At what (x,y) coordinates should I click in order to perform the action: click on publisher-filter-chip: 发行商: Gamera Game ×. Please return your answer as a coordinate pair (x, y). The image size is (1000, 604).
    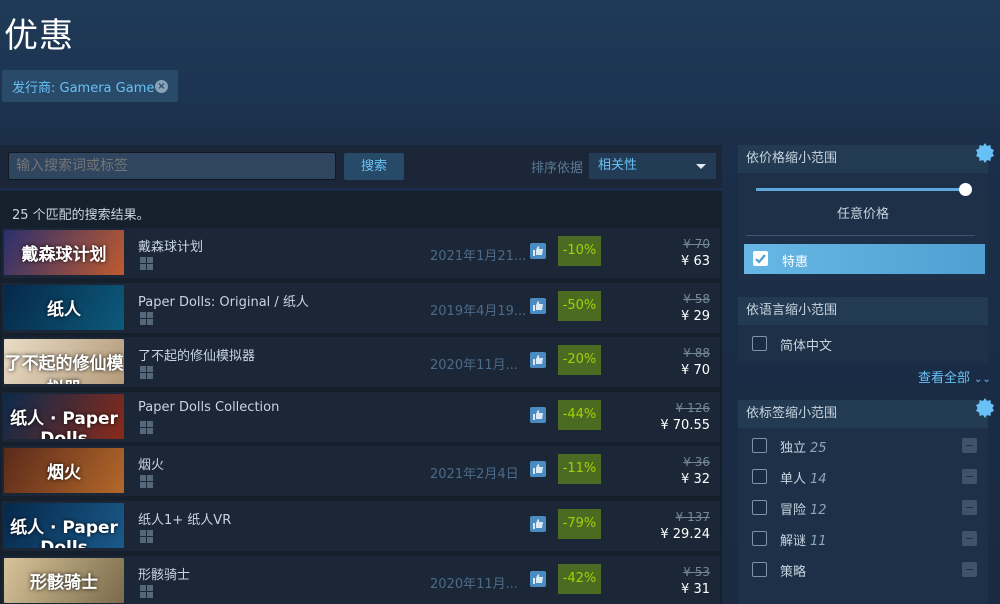
    Looking at the image, I should click on (90, 86).